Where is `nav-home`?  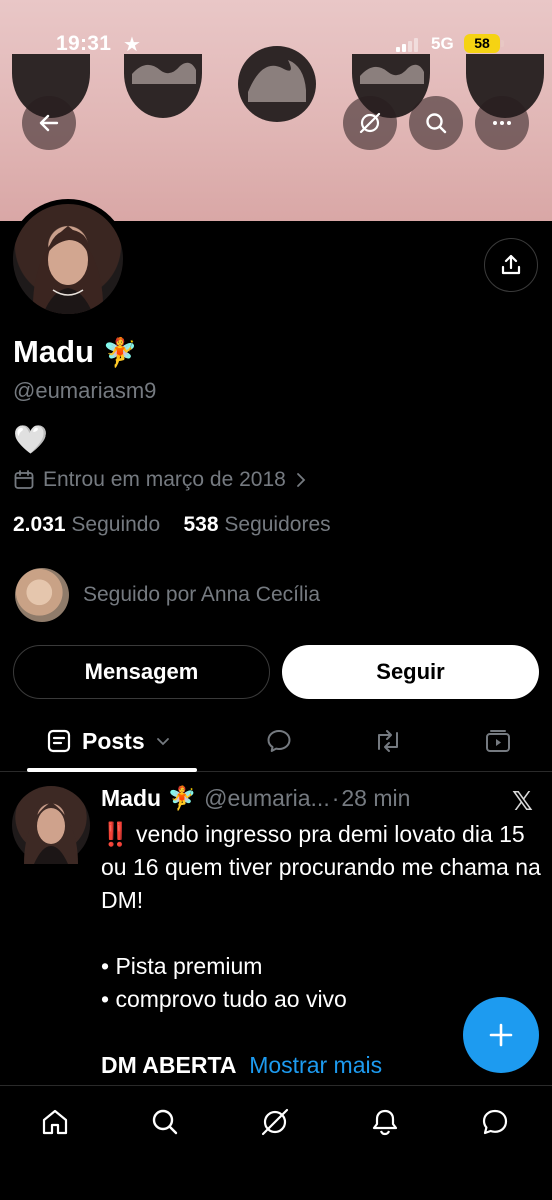 nav-home is located at coordinates (55, 1122).